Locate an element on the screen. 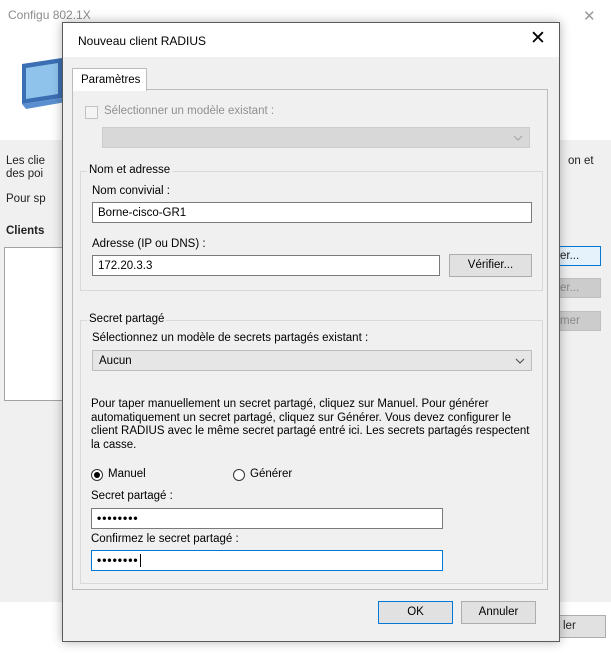 The height and width of the screenshot is (653, 611). background-text-line: on et is located at coordinates (581, 161).